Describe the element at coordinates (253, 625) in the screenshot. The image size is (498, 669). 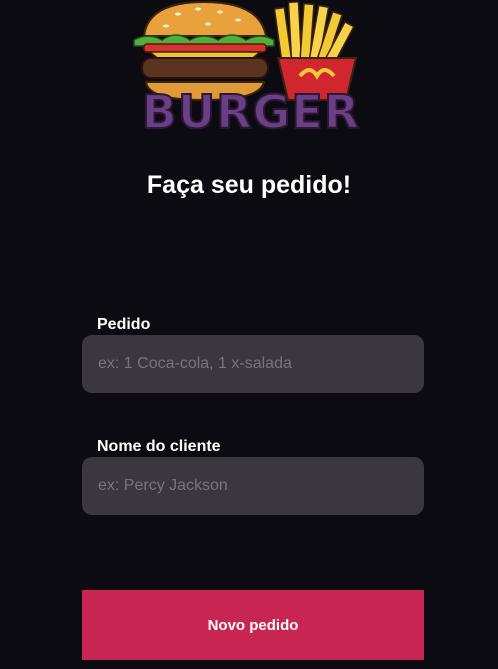
I see `new-order-button: Novo pedido` at that location.